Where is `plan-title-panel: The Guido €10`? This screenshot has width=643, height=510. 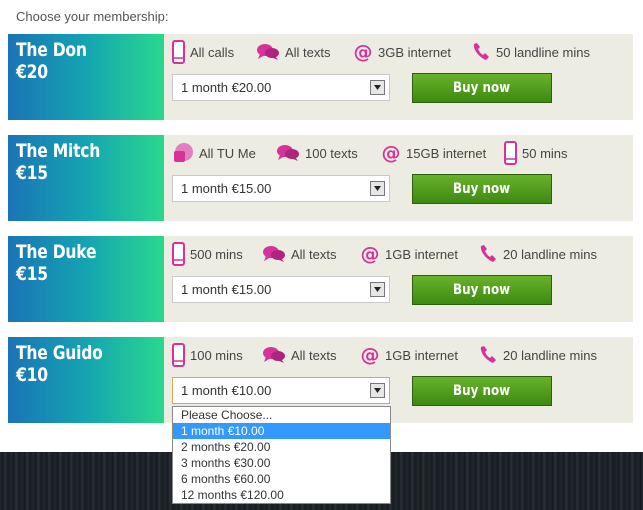
plan-title-panel: The Guido €10 is located at coordinates (86, 380).